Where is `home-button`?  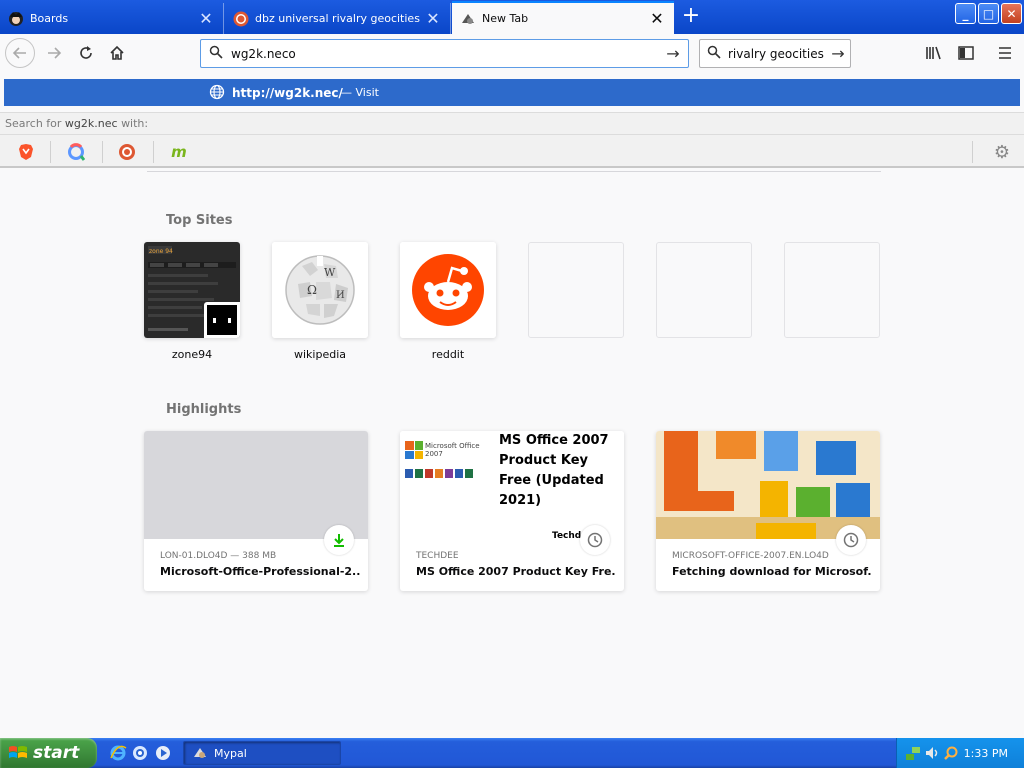
home-button is located at coordinates (117, 53).